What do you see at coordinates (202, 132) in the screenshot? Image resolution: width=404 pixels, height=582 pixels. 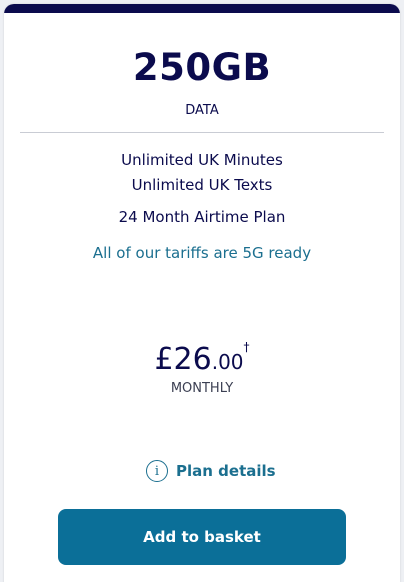 I see `divider` at bounding box center [202, 132].